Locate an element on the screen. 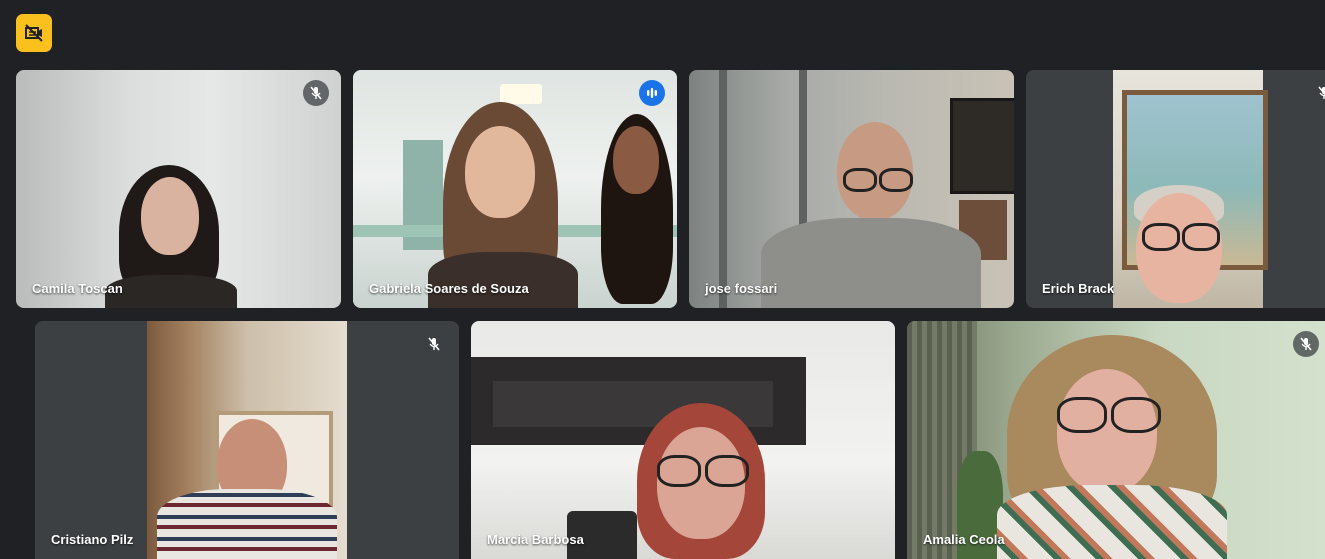  participant-tile-cristiano-pilz: Cristiano Pilz is located at coordinates (247, 440).